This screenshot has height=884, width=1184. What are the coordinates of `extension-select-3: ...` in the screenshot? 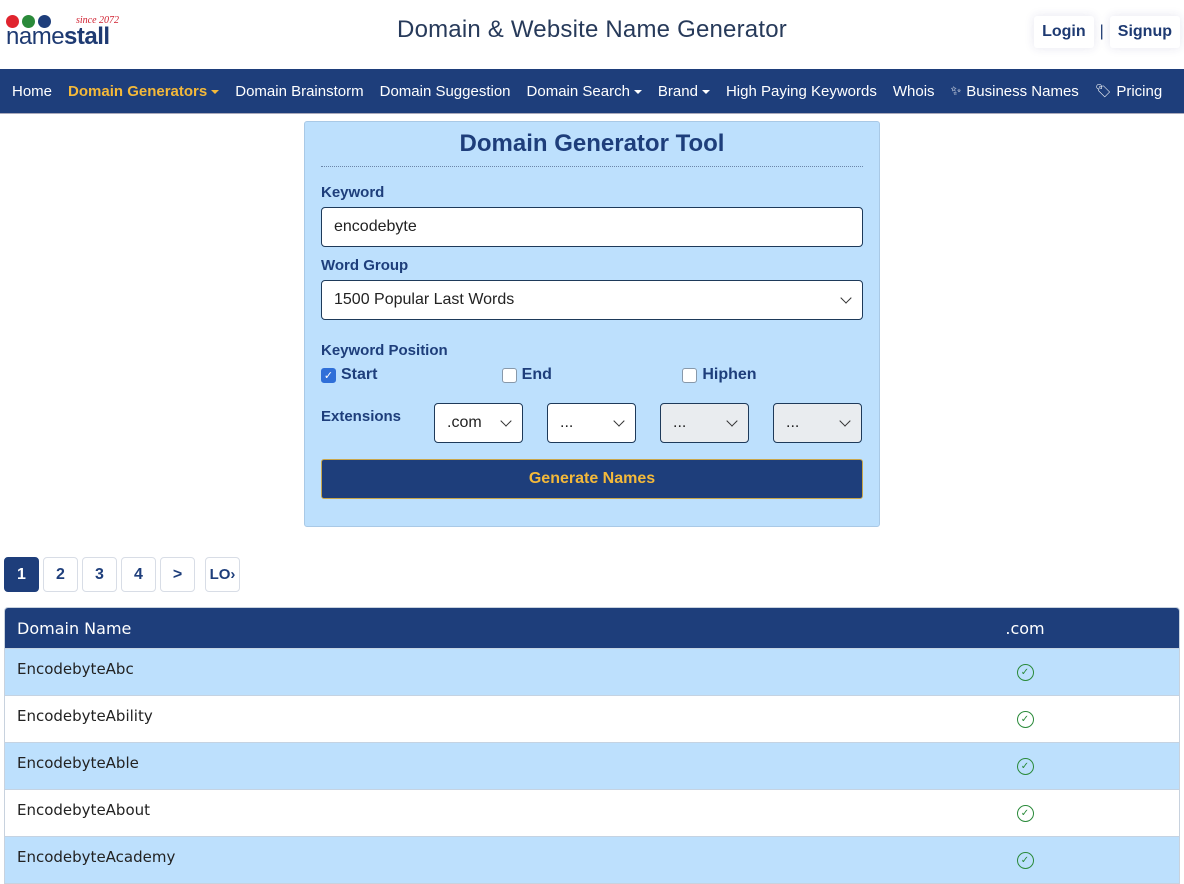 It's located at (704, 423).